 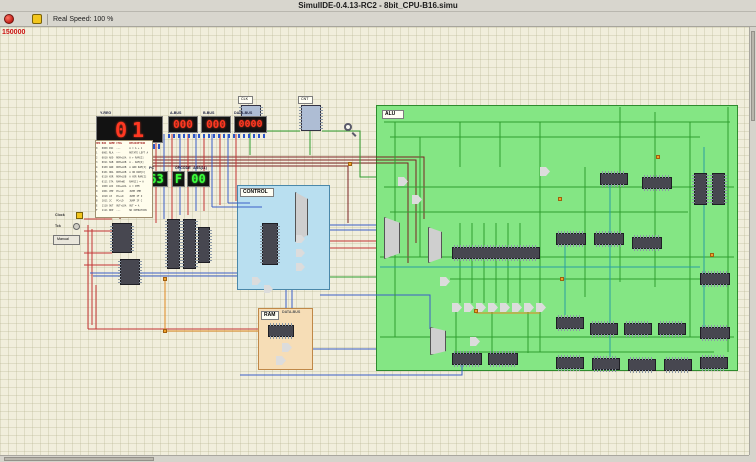 What do you see at coordinates (178, 179) in the screenshot?
I see `opcode-display: F` at bounding box center [178, 179].